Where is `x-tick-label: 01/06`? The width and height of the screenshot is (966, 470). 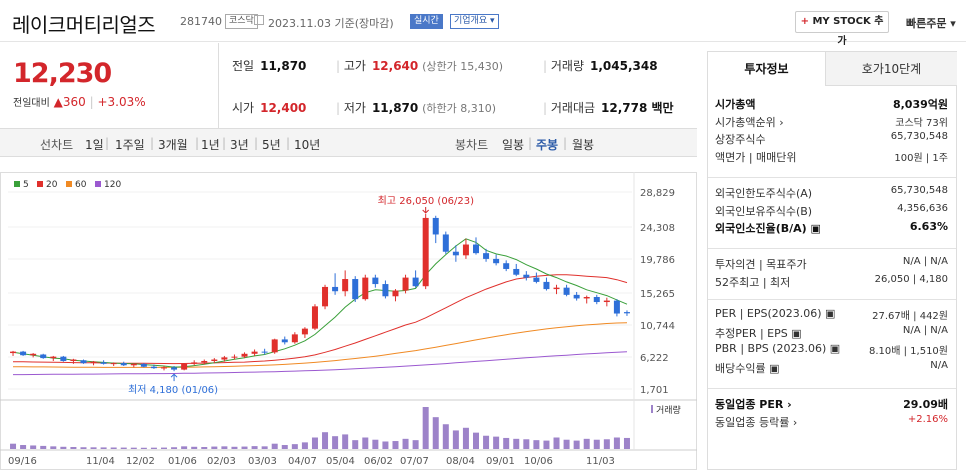
x-tick-label: 01/06 is located at coordinates (182, 461).